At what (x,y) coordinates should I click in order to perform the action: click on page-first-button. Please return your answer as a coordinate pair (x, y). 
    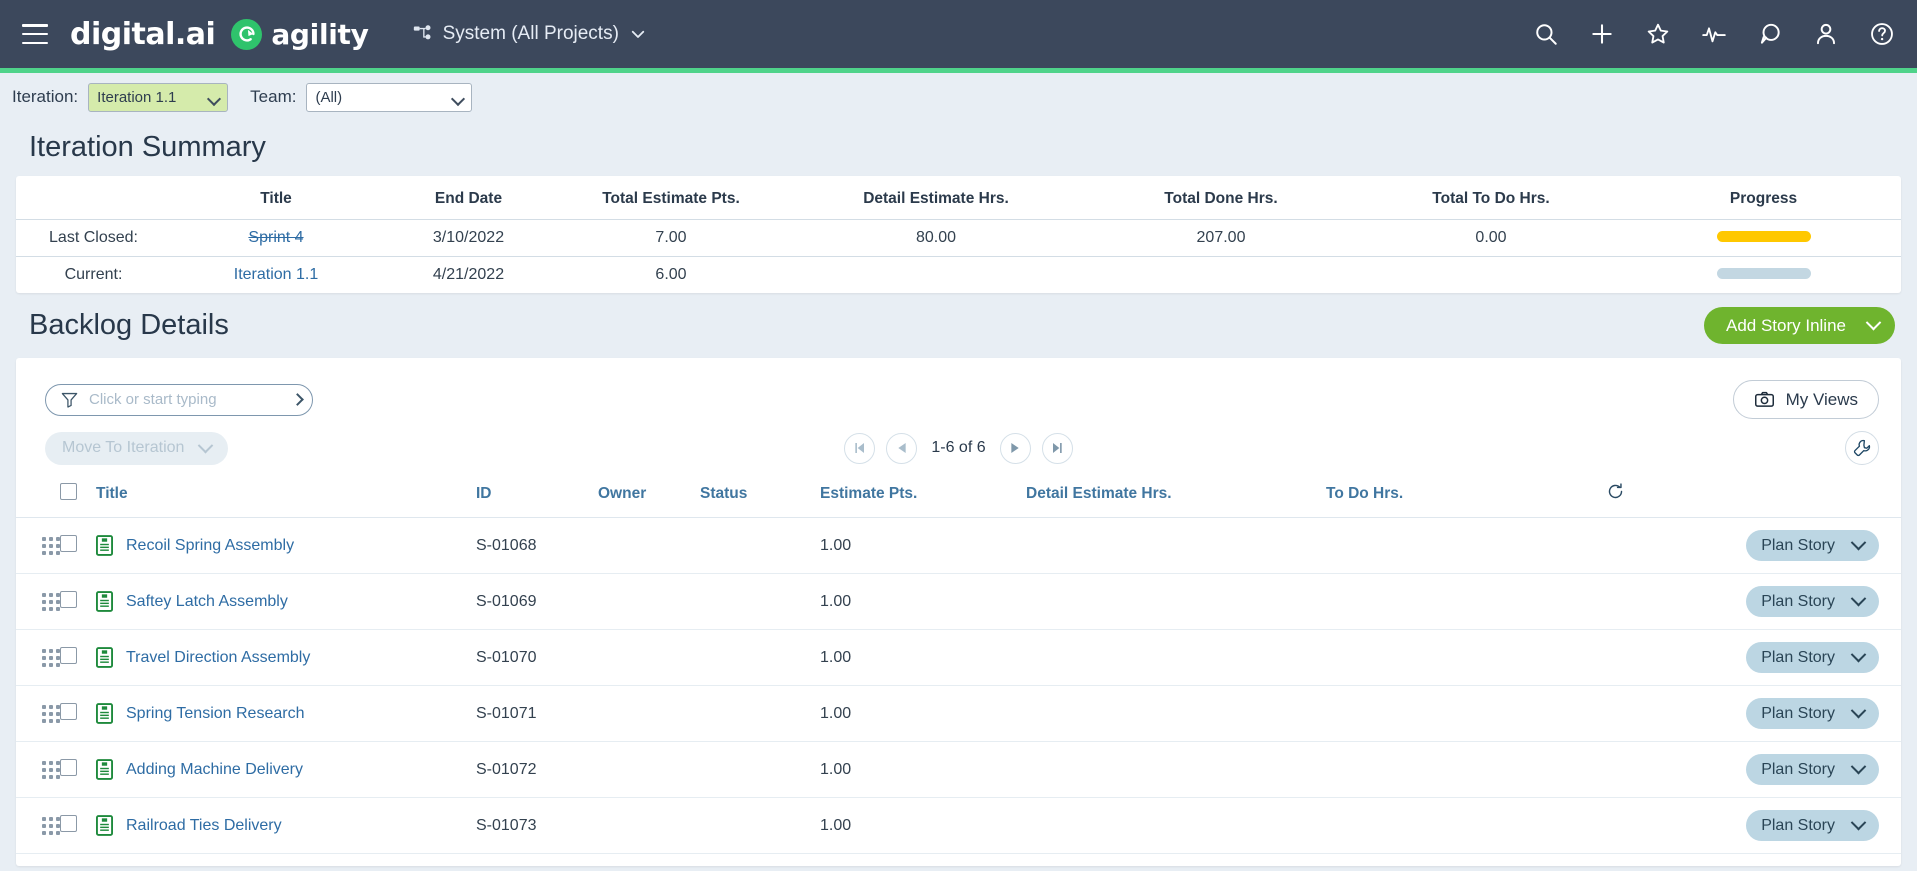
    Looking at the image, I should click on (860, 448).